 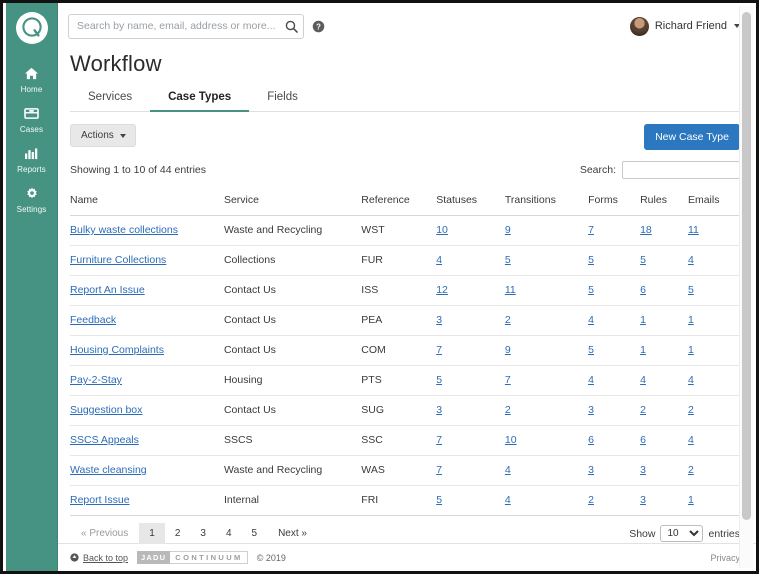 I want to click on pagination-next: Next », so click(x=292, y=533).